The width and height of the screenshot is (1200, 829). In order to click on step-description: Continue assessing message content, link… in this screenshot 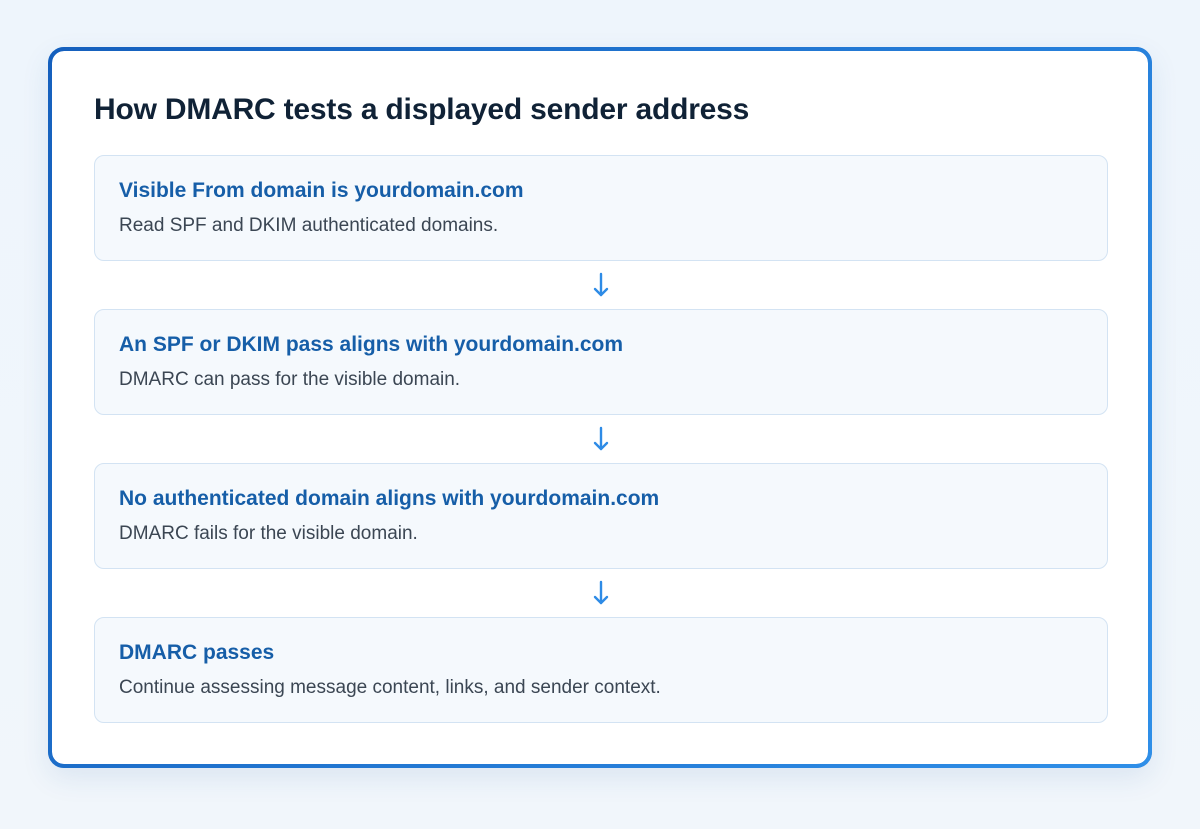, I will do `click(390, 687)`.